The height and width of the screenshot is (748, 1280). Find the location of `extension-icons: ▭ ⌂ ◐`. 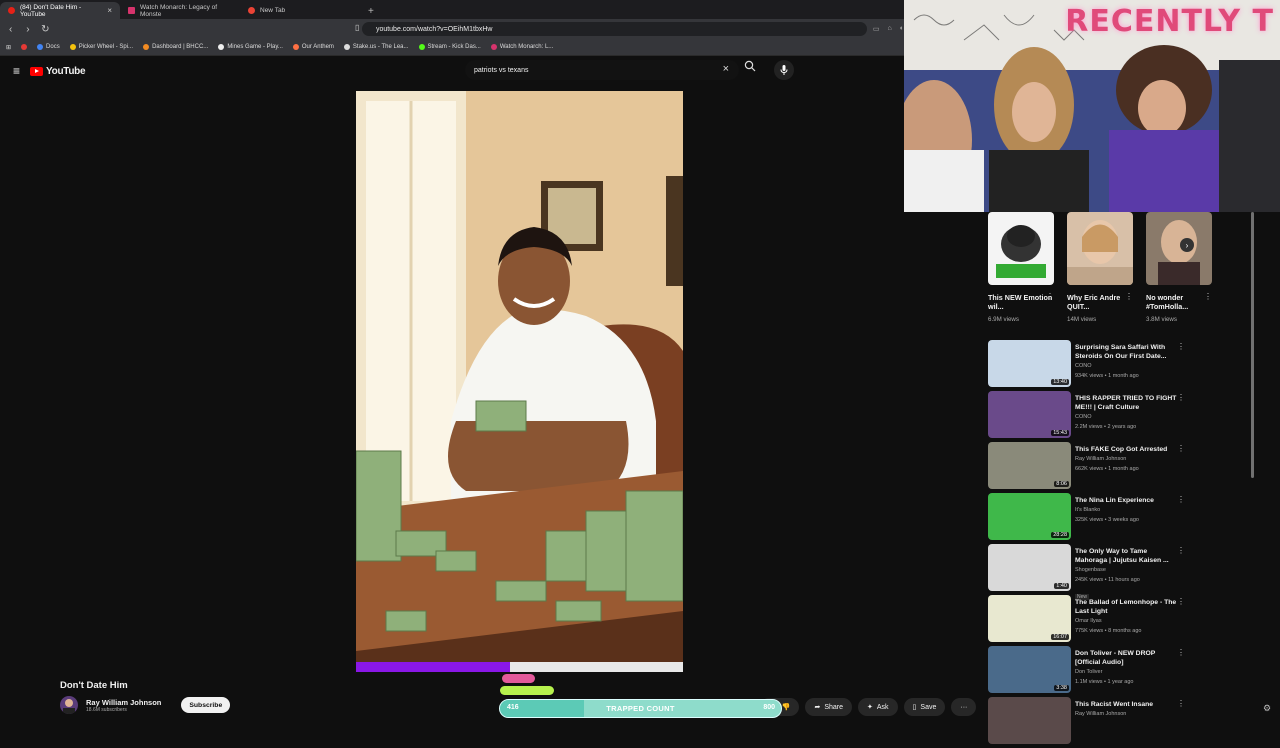

extension-icons: ▭ ⌂ ◐ is located at coordinates (888, 29).